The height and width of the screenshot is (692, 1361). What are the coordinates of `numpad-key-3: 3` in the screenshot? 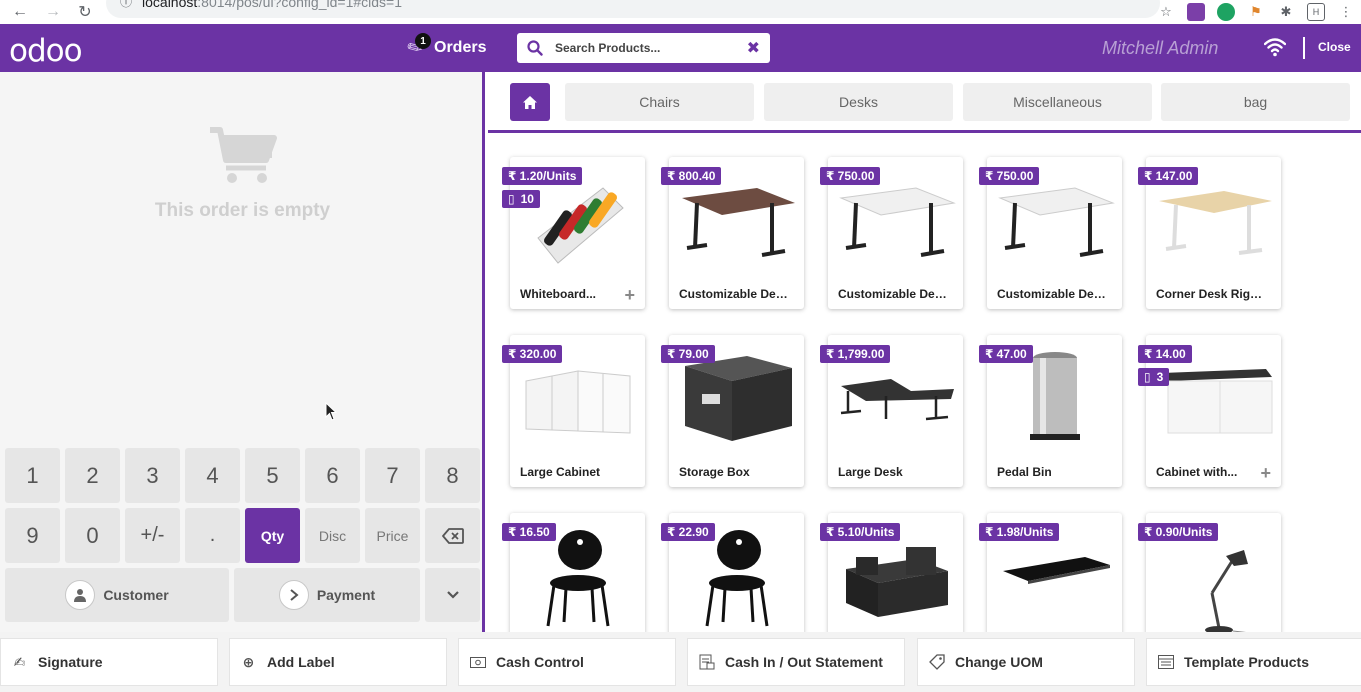 It's located at (152, 475).